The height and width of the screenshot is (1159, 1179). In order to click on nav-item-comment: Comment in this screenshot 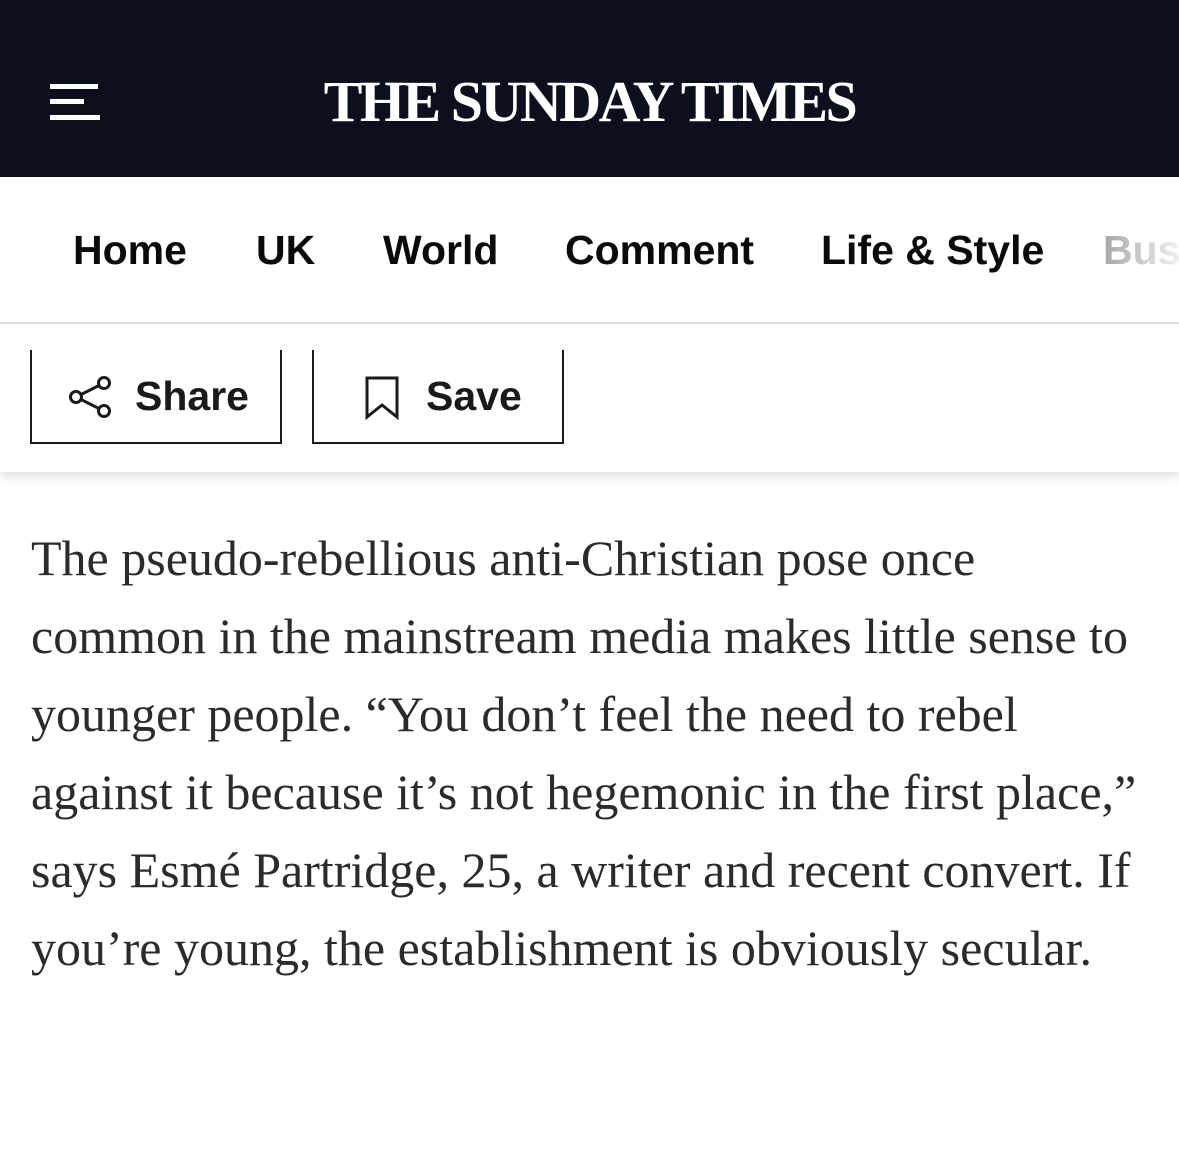, I will do `click(659, 250)`.